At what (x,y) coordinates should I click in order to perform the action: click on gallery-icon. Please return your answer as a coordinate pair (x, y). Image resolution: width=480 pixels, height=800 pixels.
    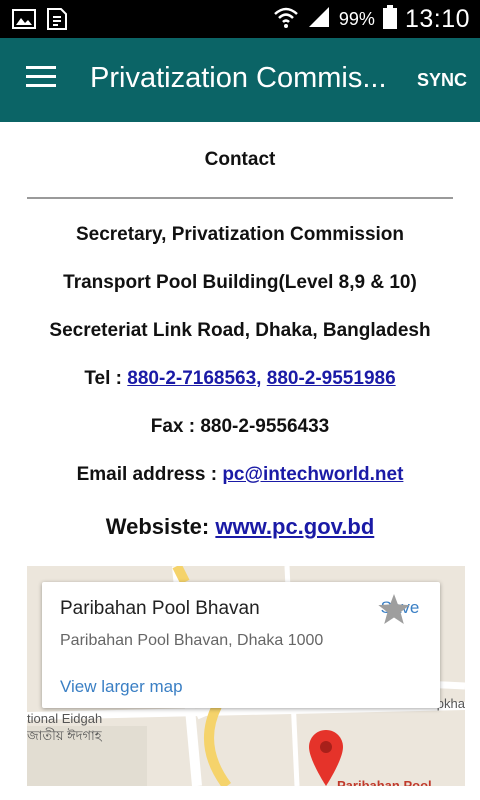
    Looking at the image, I should click on (24, 21).